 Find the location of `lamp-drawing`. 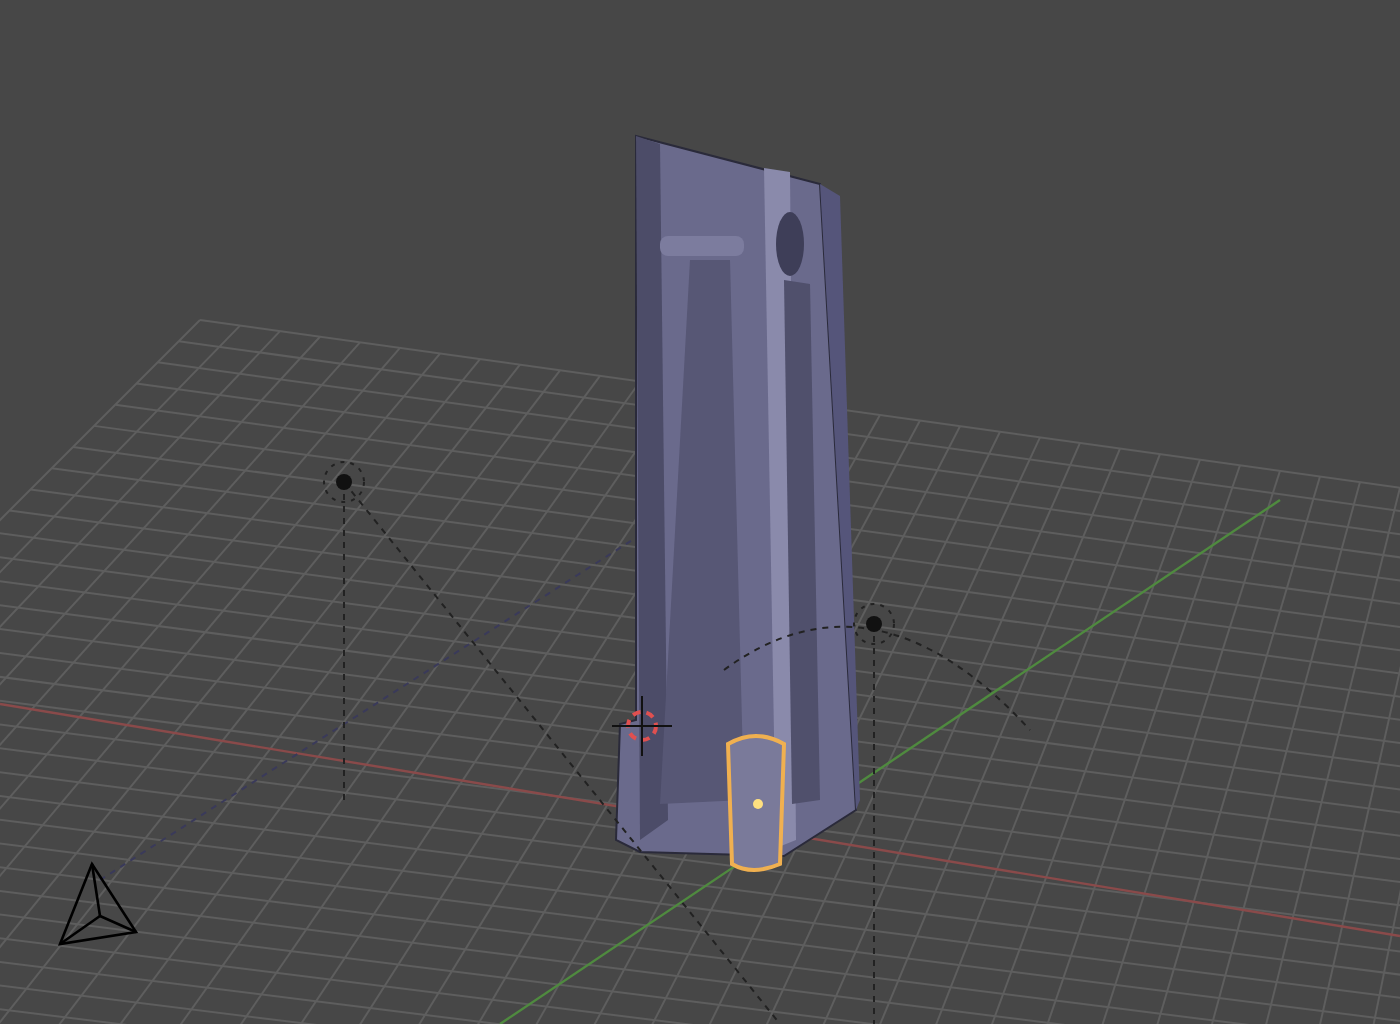

lamp-drawing is located at coordinates (877, 813).